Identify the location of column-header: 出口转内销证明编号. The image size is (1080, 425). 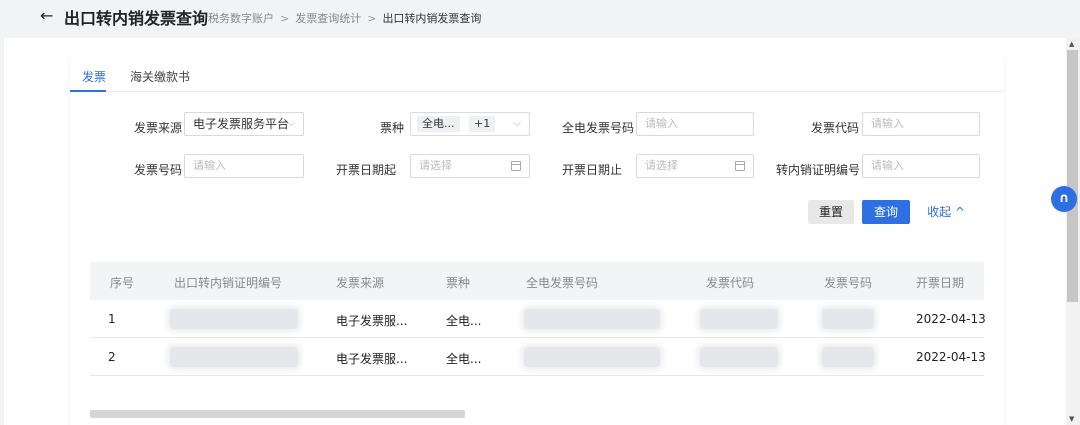
(228, 283).